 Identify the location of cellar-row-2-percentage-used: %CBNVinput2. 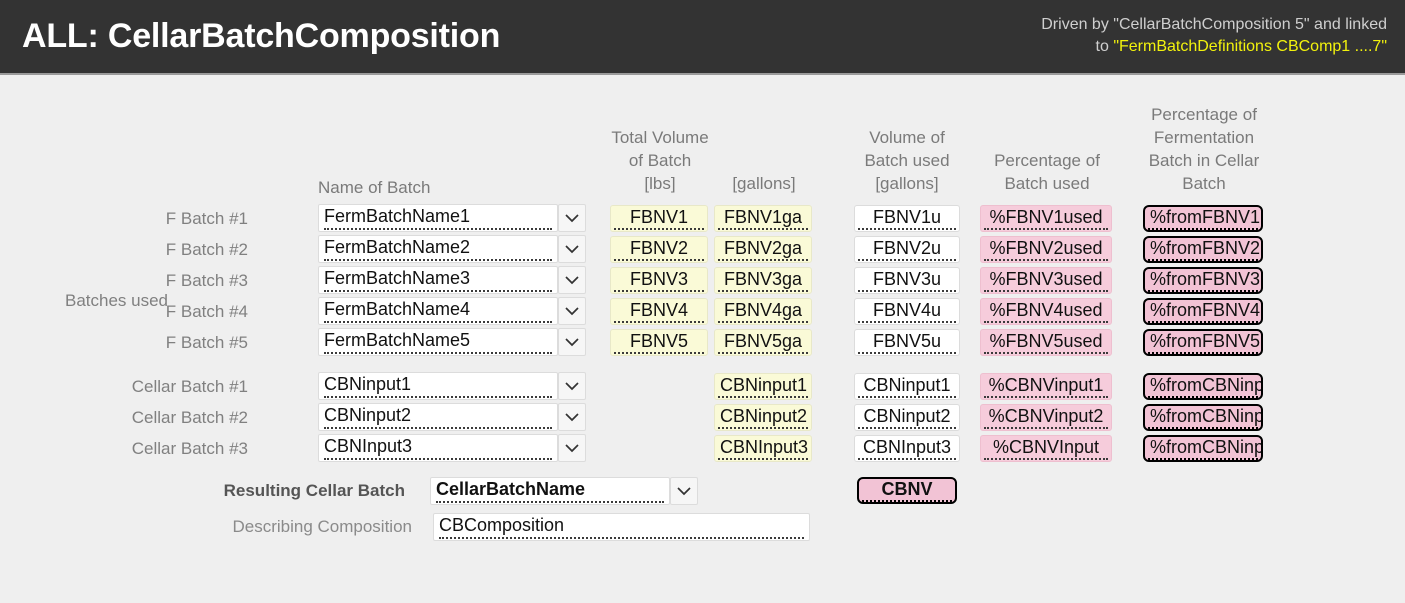
(1046, 417).